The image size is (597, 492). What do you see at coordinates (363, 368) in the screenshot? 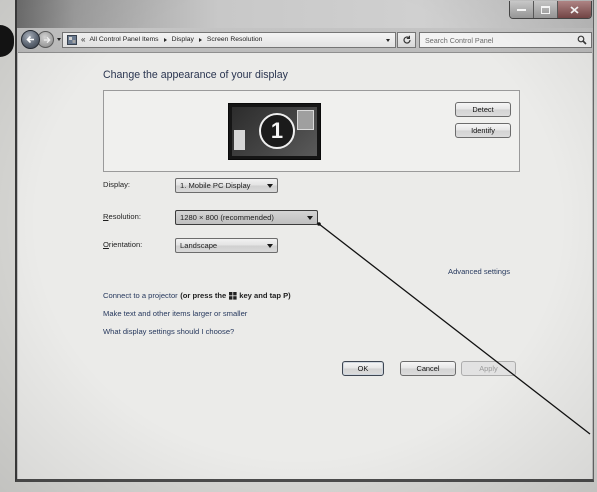
I see `ok-button: OK` at bounding box center [363, 368].